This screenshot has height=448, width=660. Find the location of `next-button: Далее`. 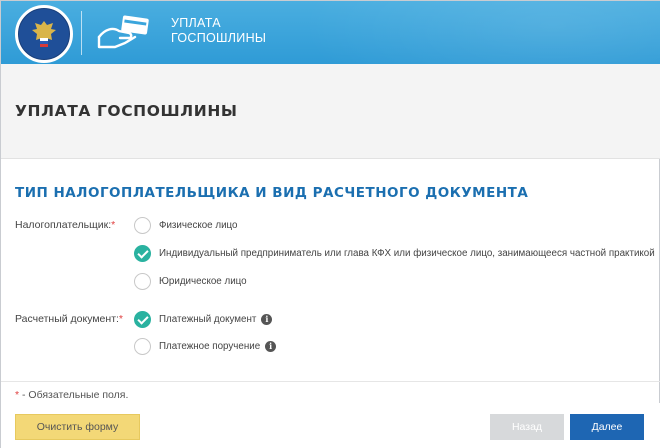

next-button: Далее is located at coordinates (607, 427).